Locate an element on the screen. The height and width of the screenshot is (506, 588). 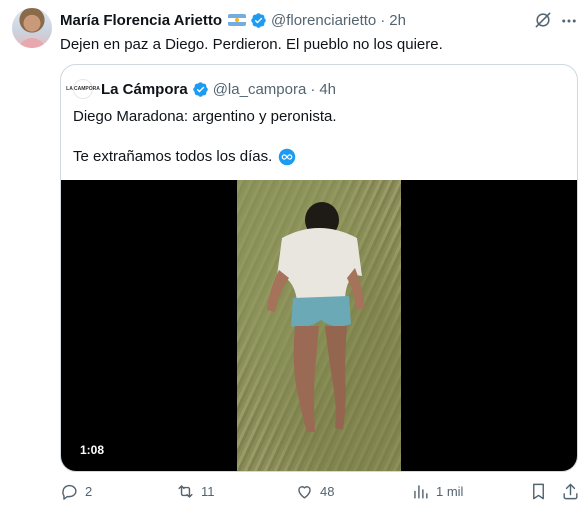
video-duration: 1:08 is located at coordinates (92, 450).